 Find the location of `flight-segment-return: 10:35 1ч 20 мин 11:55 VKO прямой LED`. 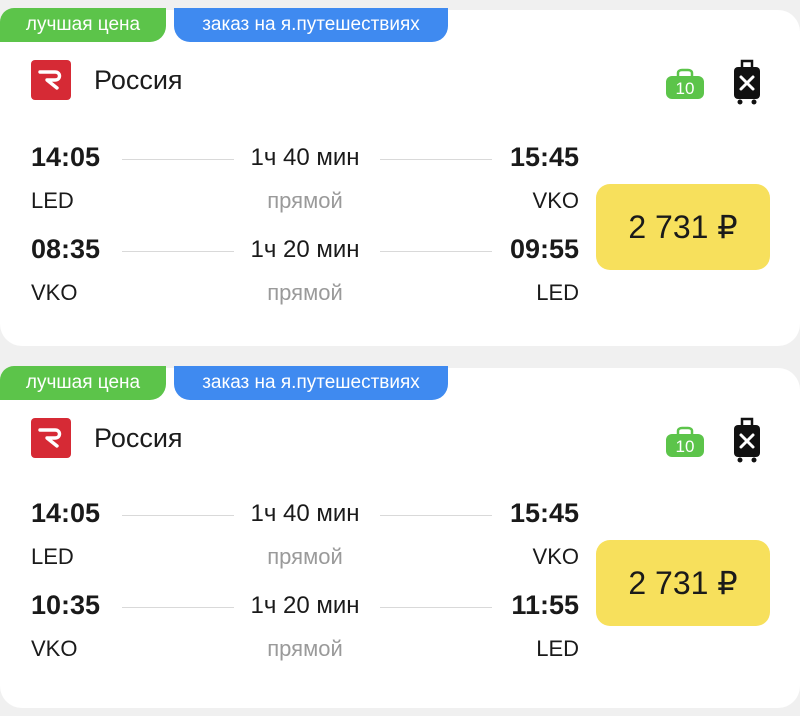

flight-segment-return: 10:35 1ч 20 мин 11:55 VKO прямой LED is located at coordinates (300, 636).